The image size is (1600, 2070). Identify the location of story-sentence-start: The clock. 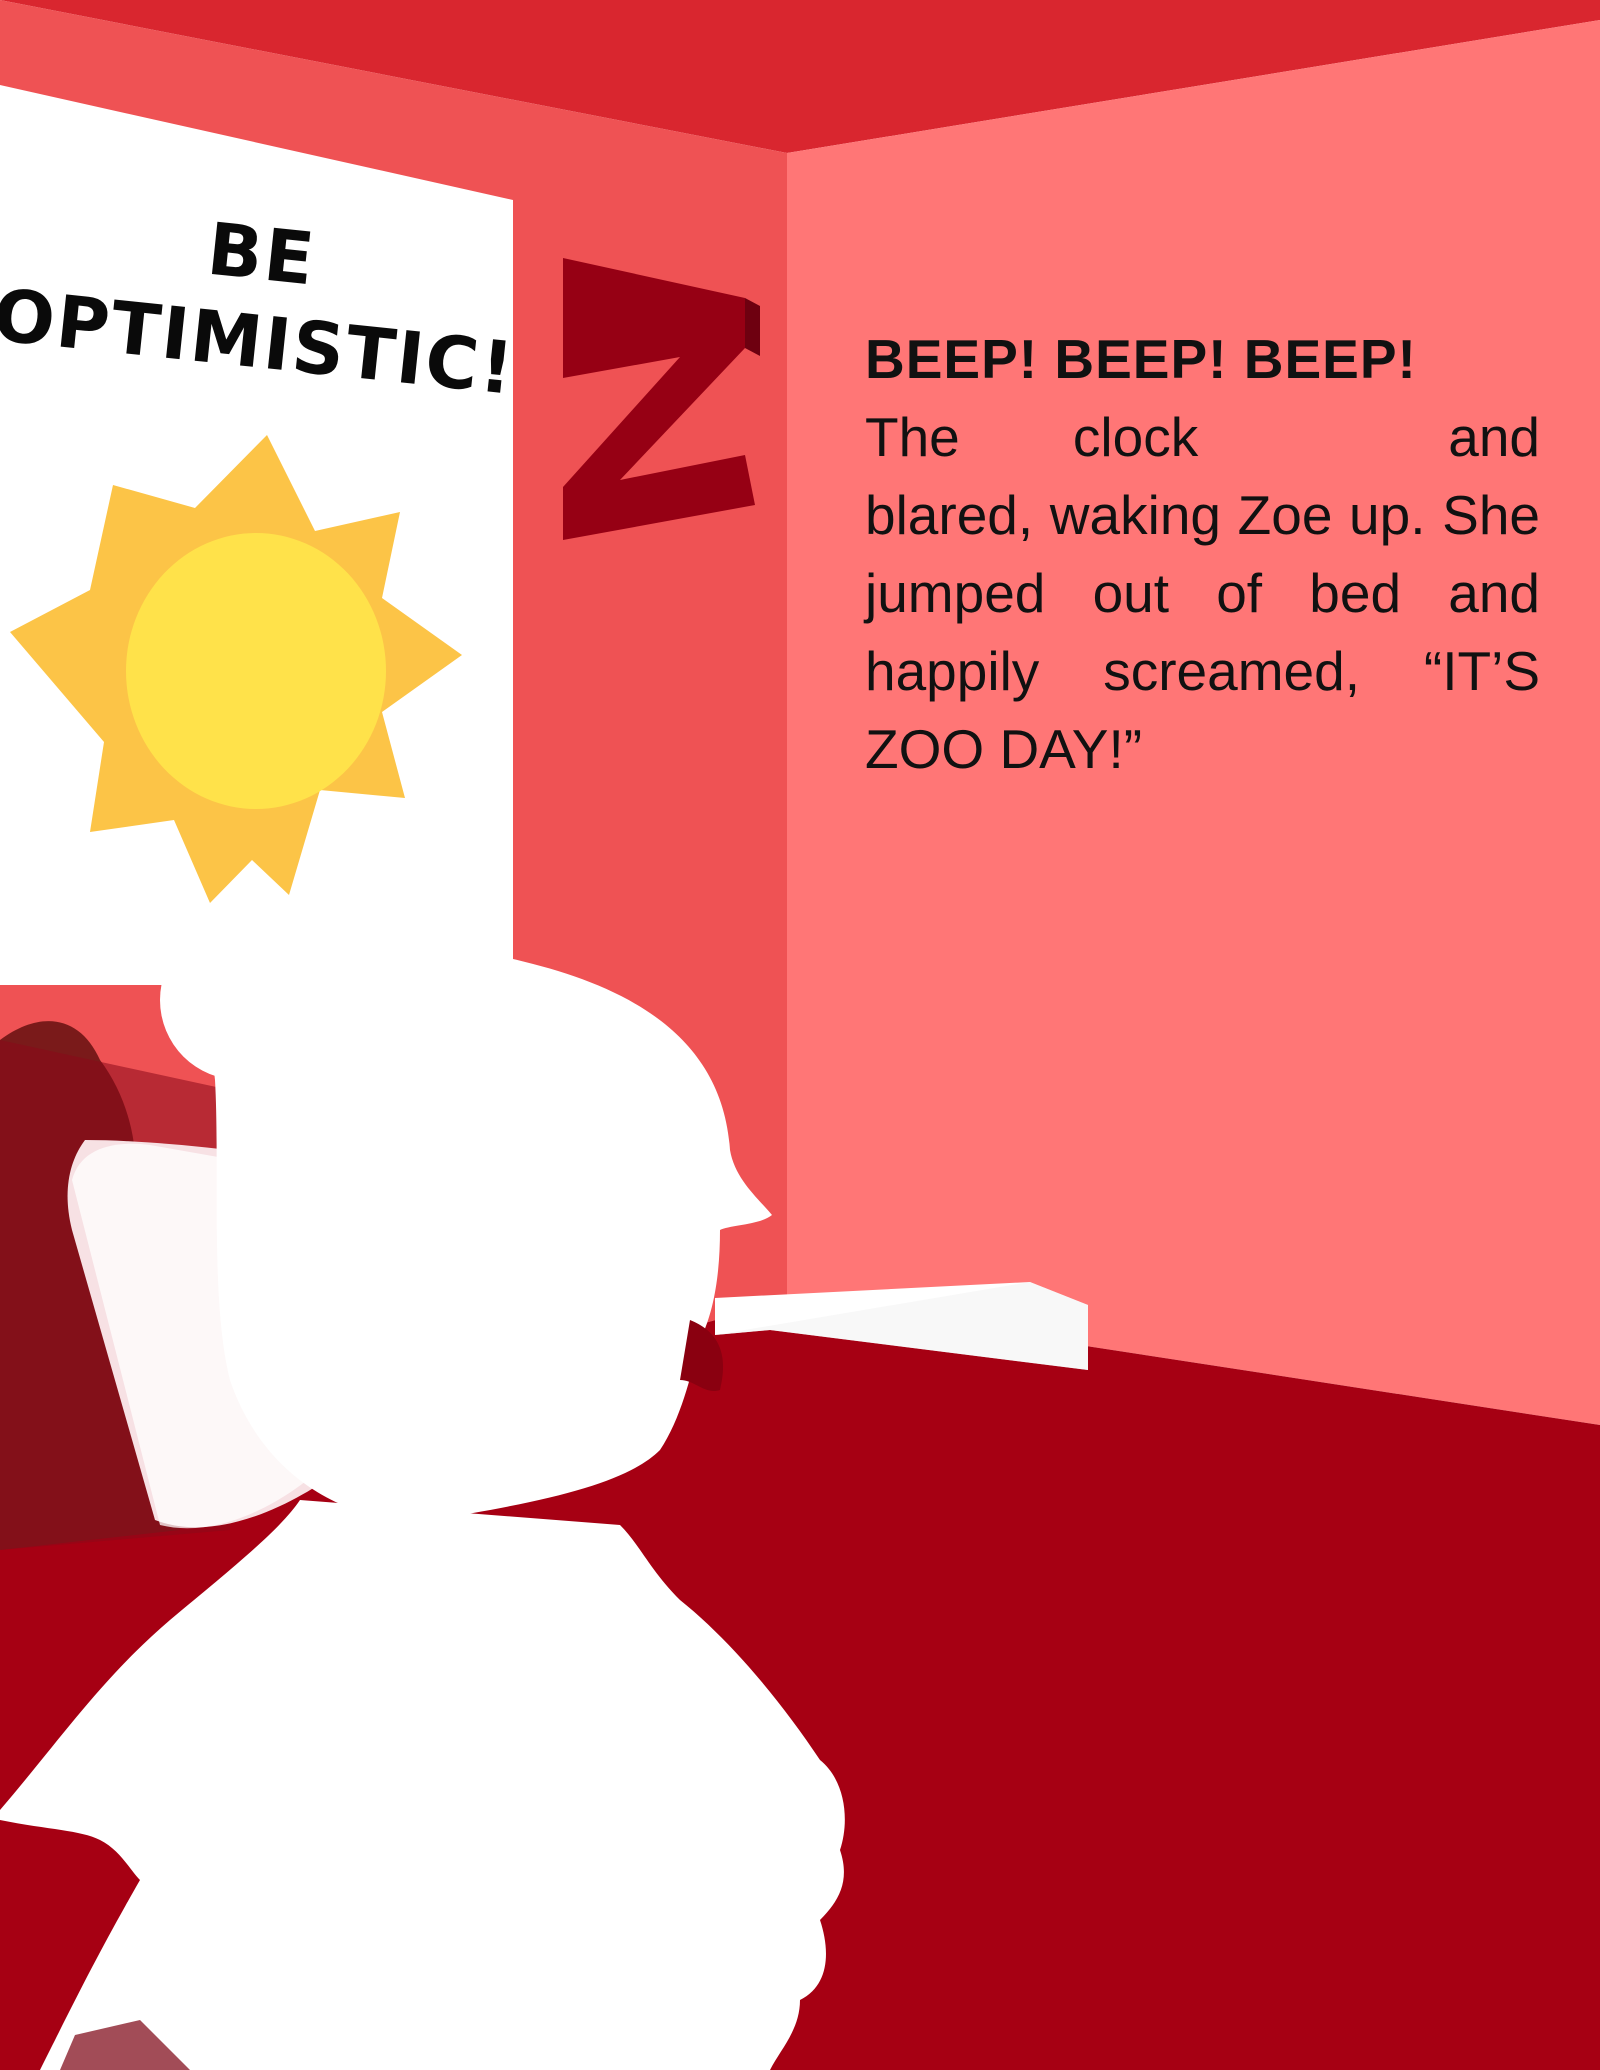
(1032, 437).